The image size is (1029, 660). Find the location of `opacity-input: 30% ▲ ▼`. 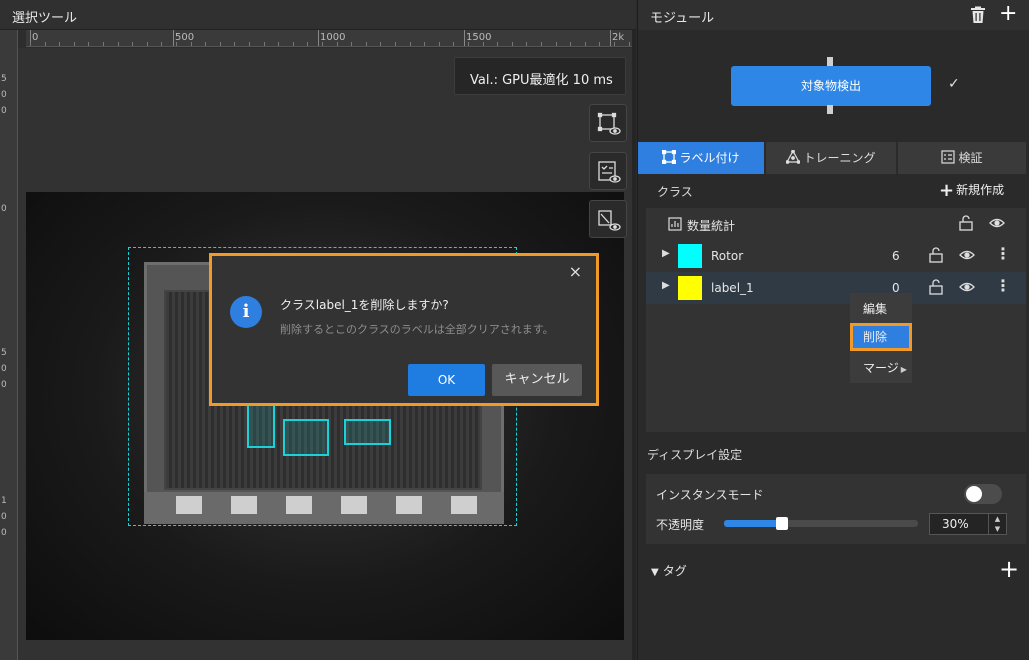

opacity-input: 30% ▲ ▼ is located at coordinates (968, 524).